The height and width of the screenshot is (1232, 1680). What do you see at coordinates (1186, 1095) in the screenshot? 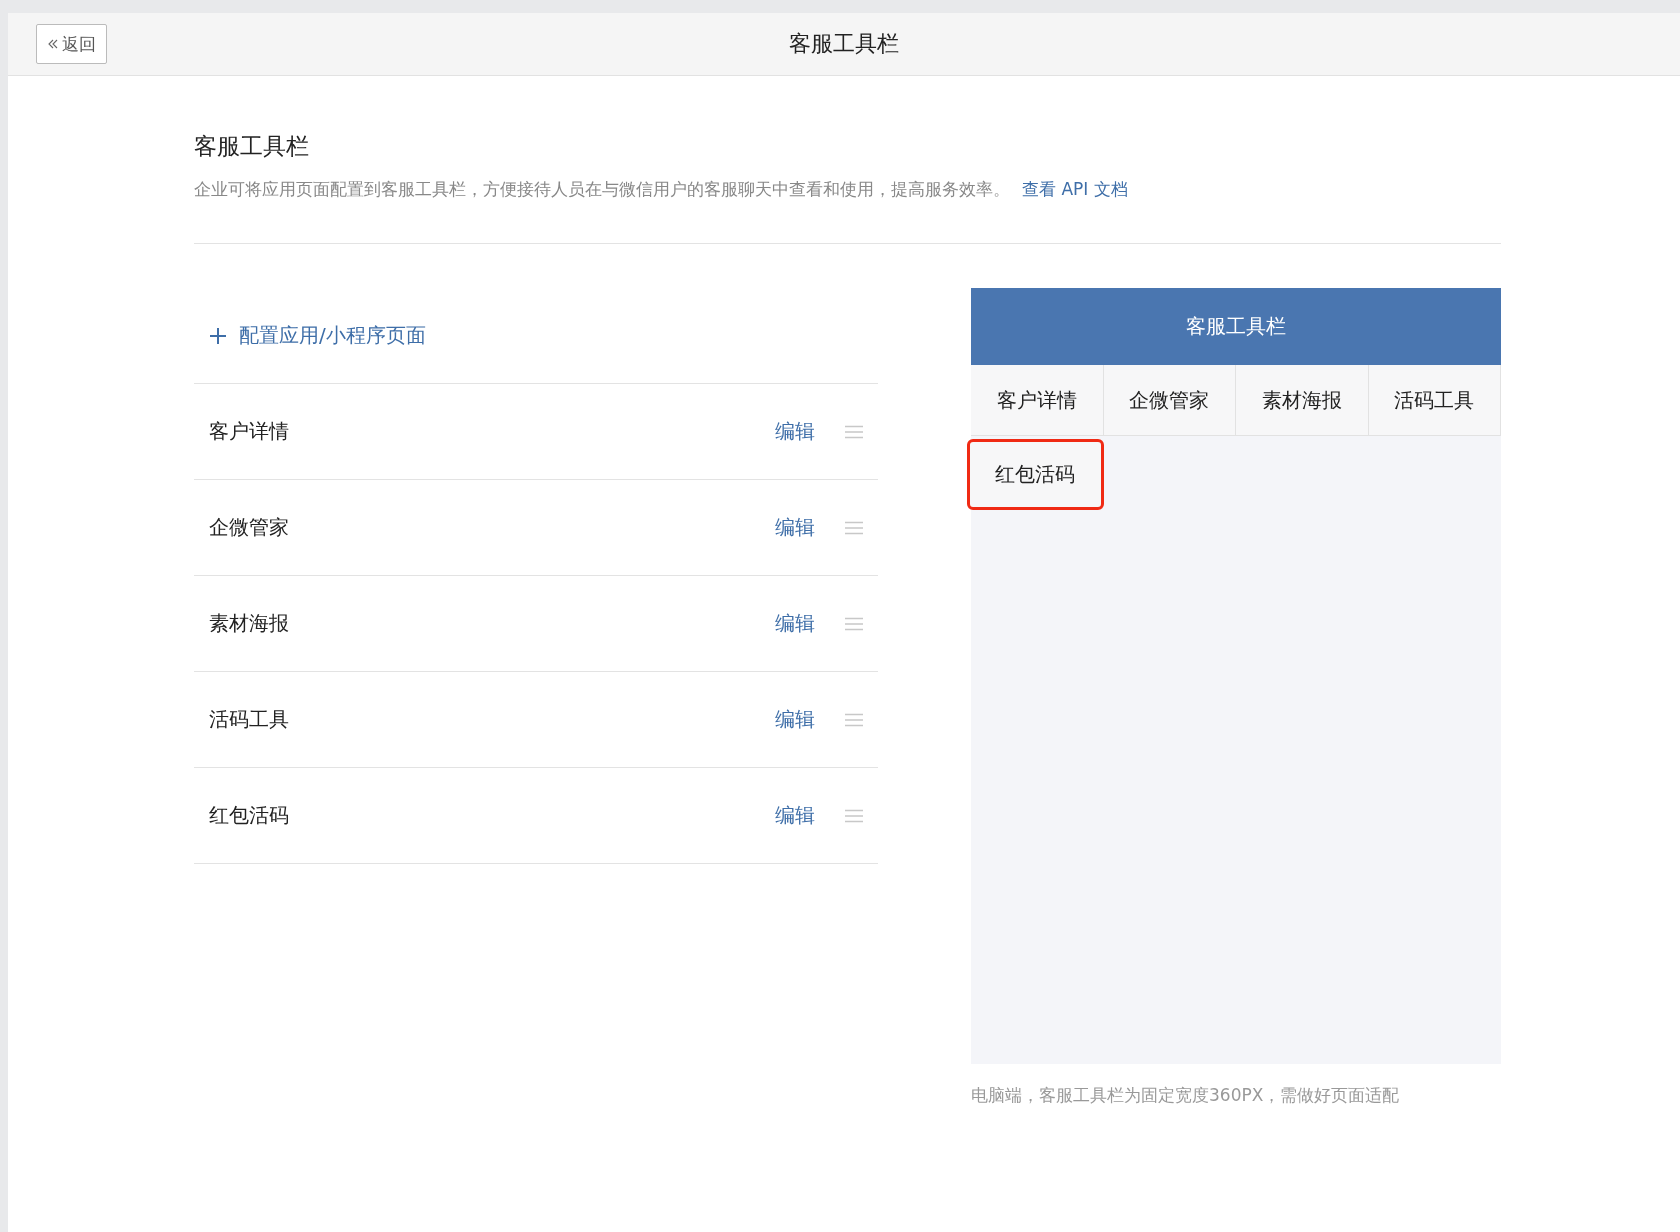
I see `width-note: 电脑端，客服工具栏为固定宽度360PX，需做好页面适配` at bounding box center [1186, 1095].